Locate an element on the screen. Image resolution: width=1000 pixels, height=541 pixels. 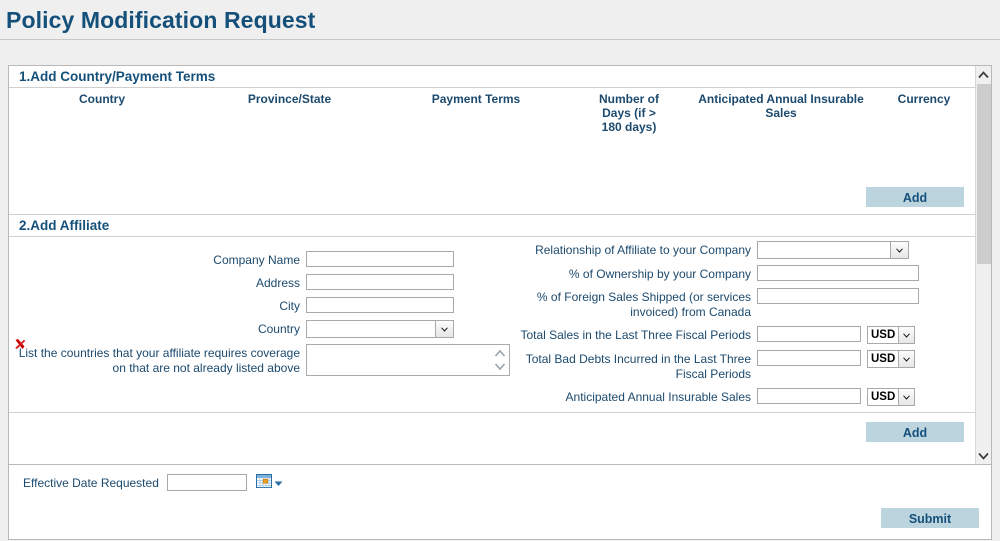
panel-vertical-scrollbar is located at coordinates (983, 265).